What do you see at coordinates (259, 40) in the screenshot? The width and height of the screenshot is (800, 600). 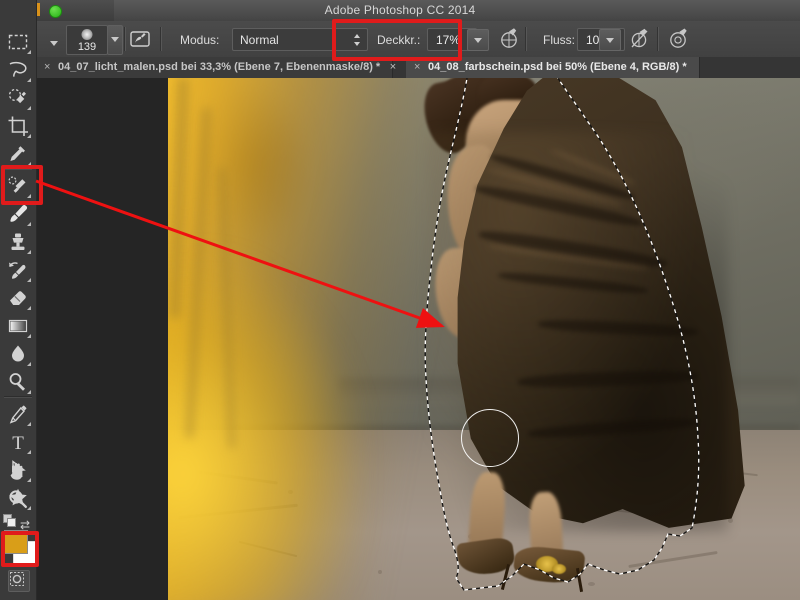 I see `blend-mode-value: Normal` at bounding box center [259, 40].